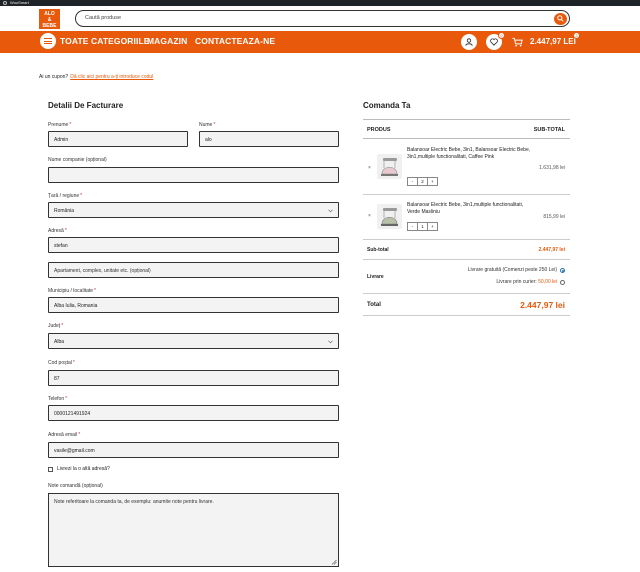 This screenshot has width=640, height=572. What do you see at coordinates (54, 77) in the screenshot?
I see `coupon-text: Ai un cupon?` at bounding box center [54, 77].